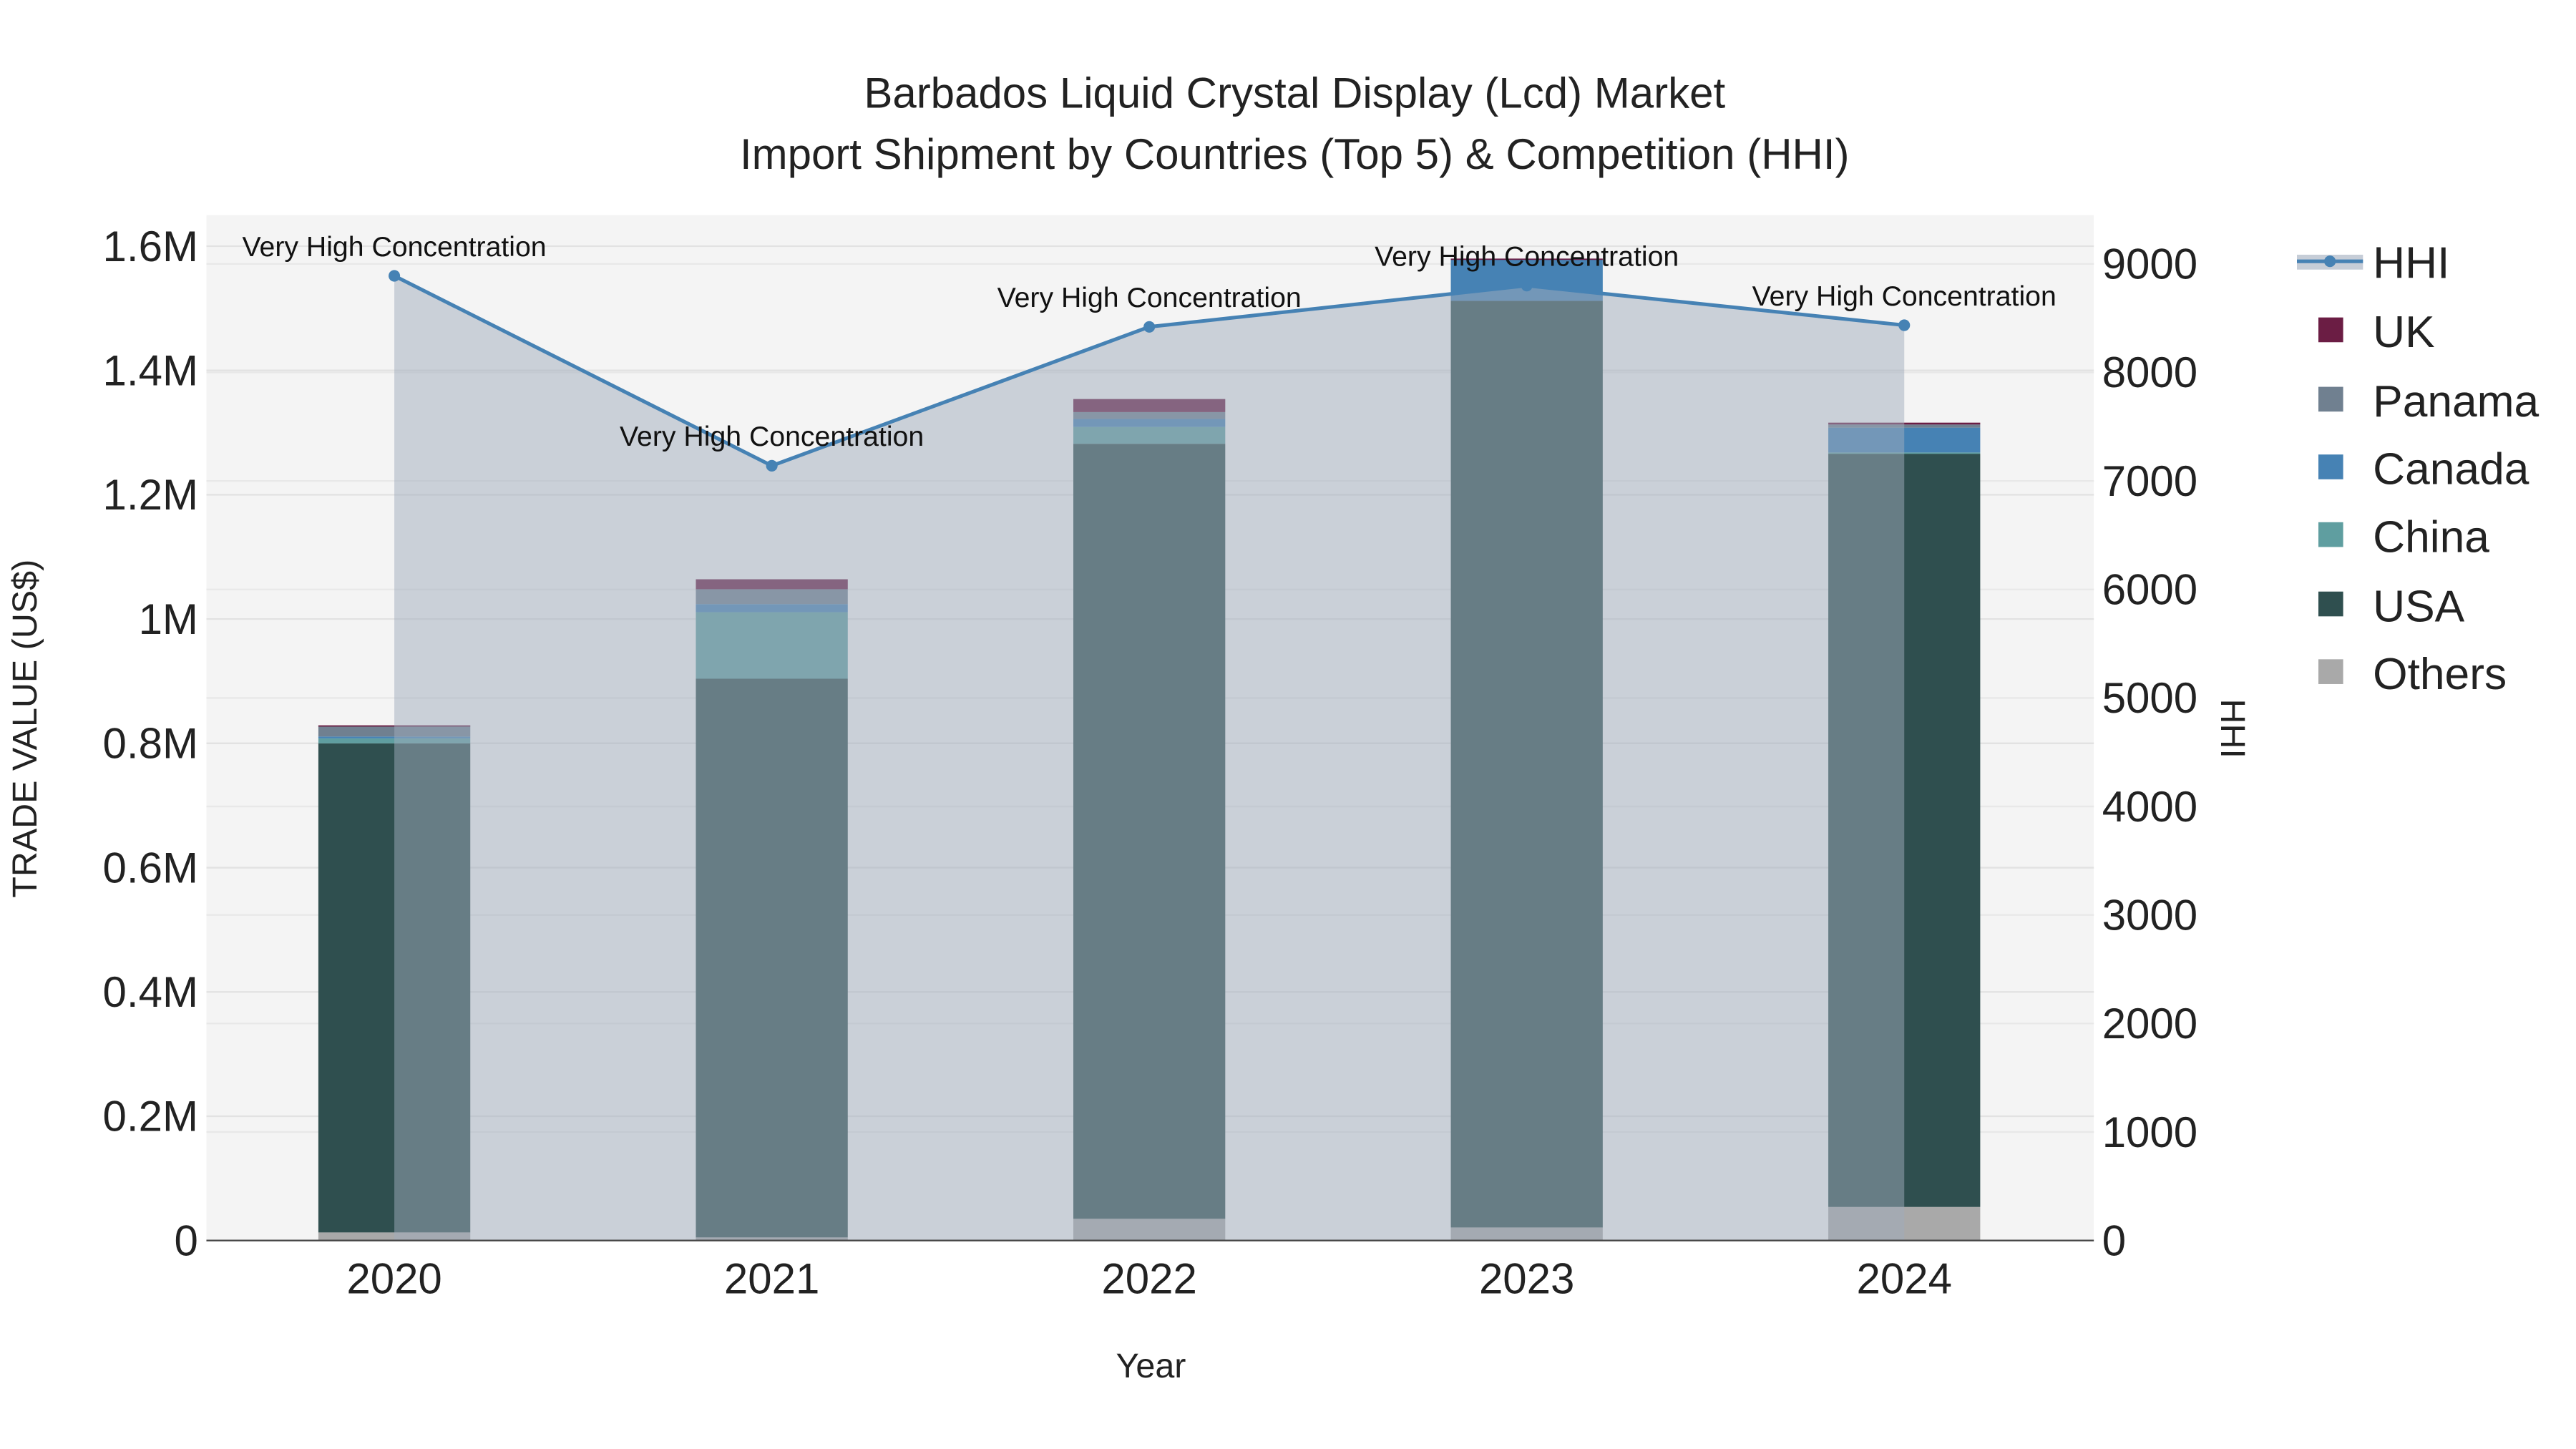  What do you see at coordinates (2404, 332) in the screenshot?
I see `legend-label-uk: UK` at bounding box center [2404, 332].